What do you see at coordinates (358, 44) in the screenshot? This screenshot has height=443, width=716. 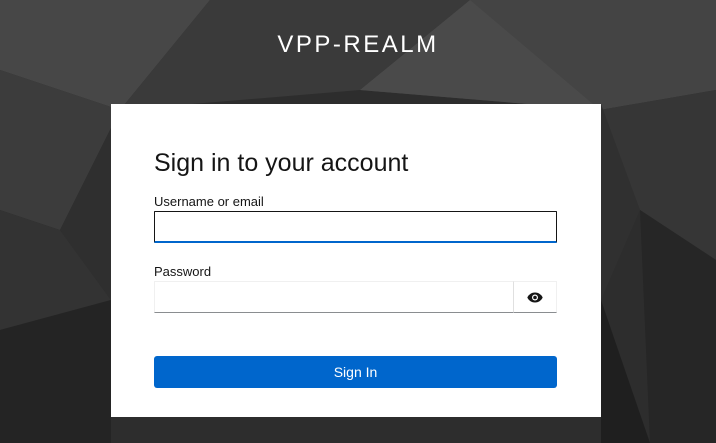 I see `realm-title: VPP-REALM` at bounding box center [358, 44].